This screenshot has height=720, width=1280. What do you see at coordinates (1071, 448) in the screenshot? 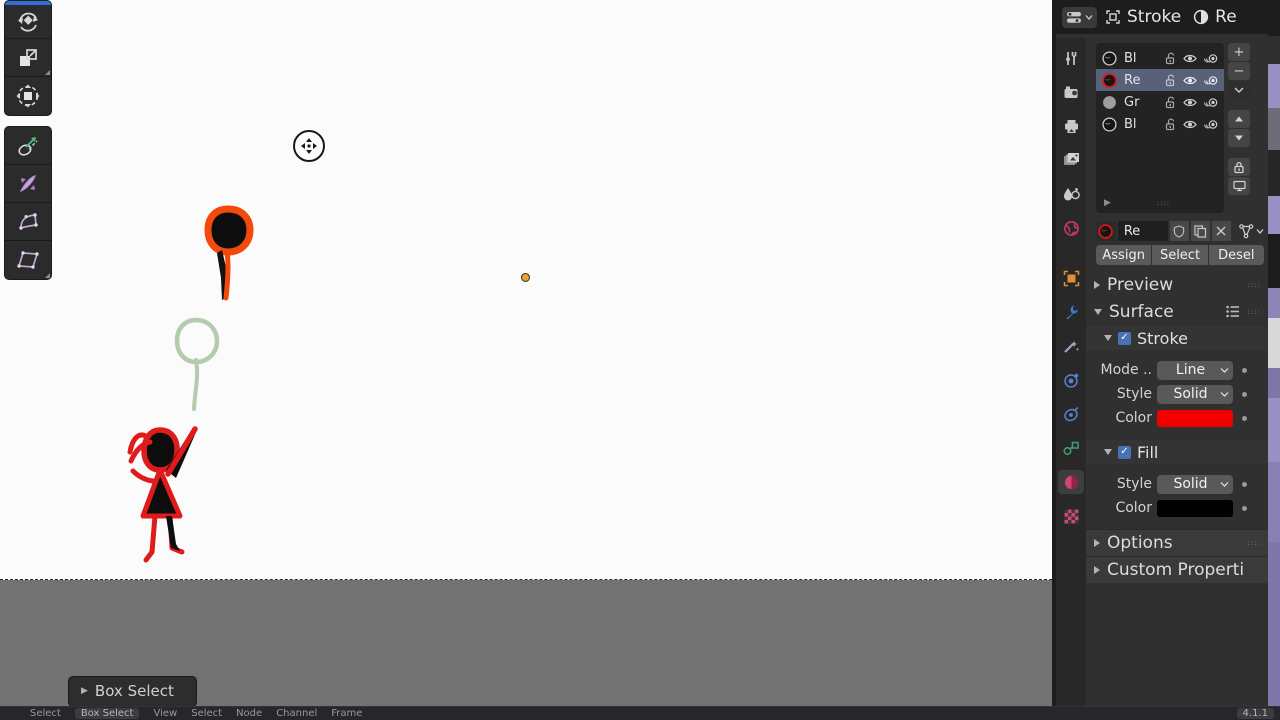
I see `tab-constraints` at bounding box center [1071, 448].